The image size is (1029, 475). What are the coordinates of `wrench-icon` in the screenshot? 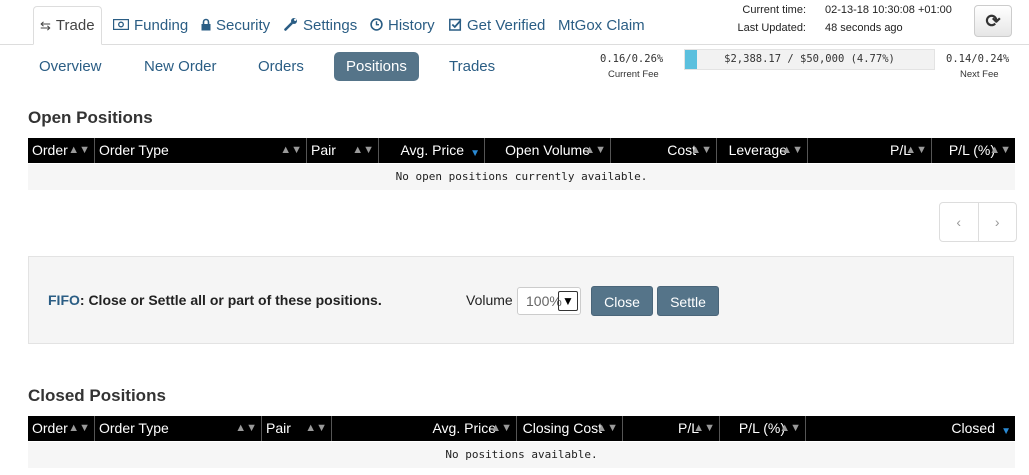 It's located at (291, 25).